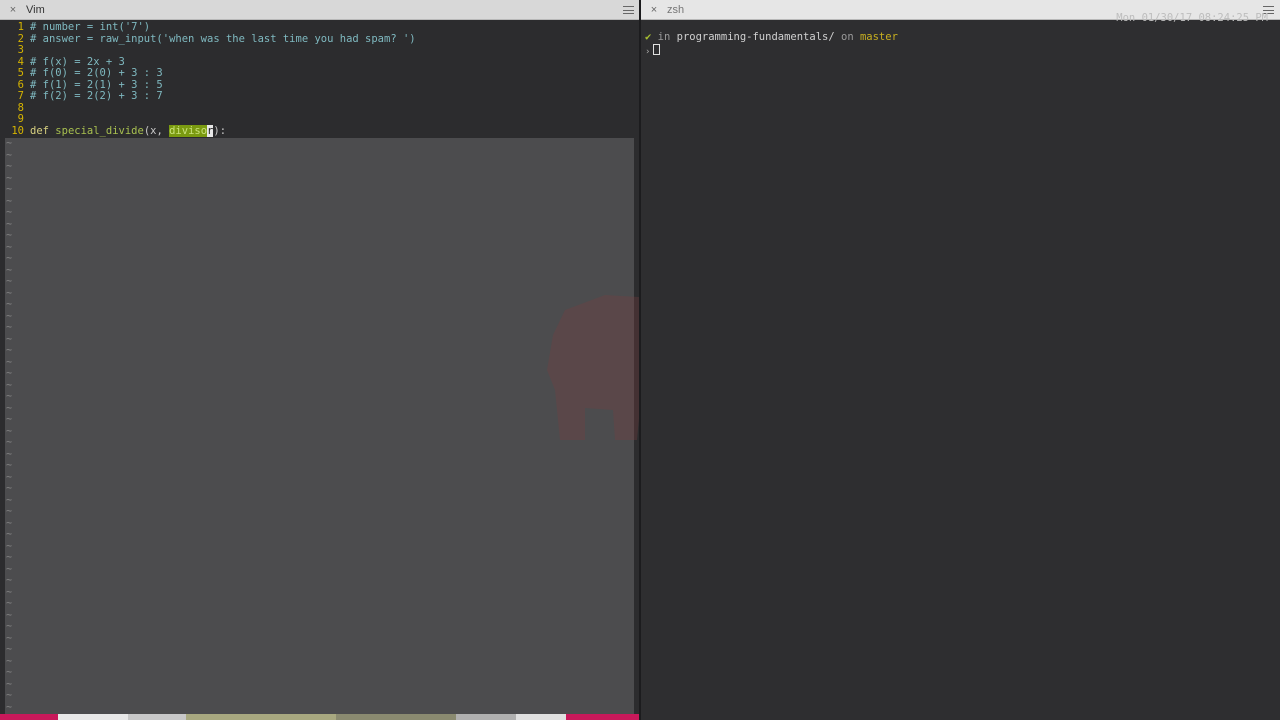 This screenshot has width=1280, height=720. I want to click on input-line: ›, so click(960, 50).